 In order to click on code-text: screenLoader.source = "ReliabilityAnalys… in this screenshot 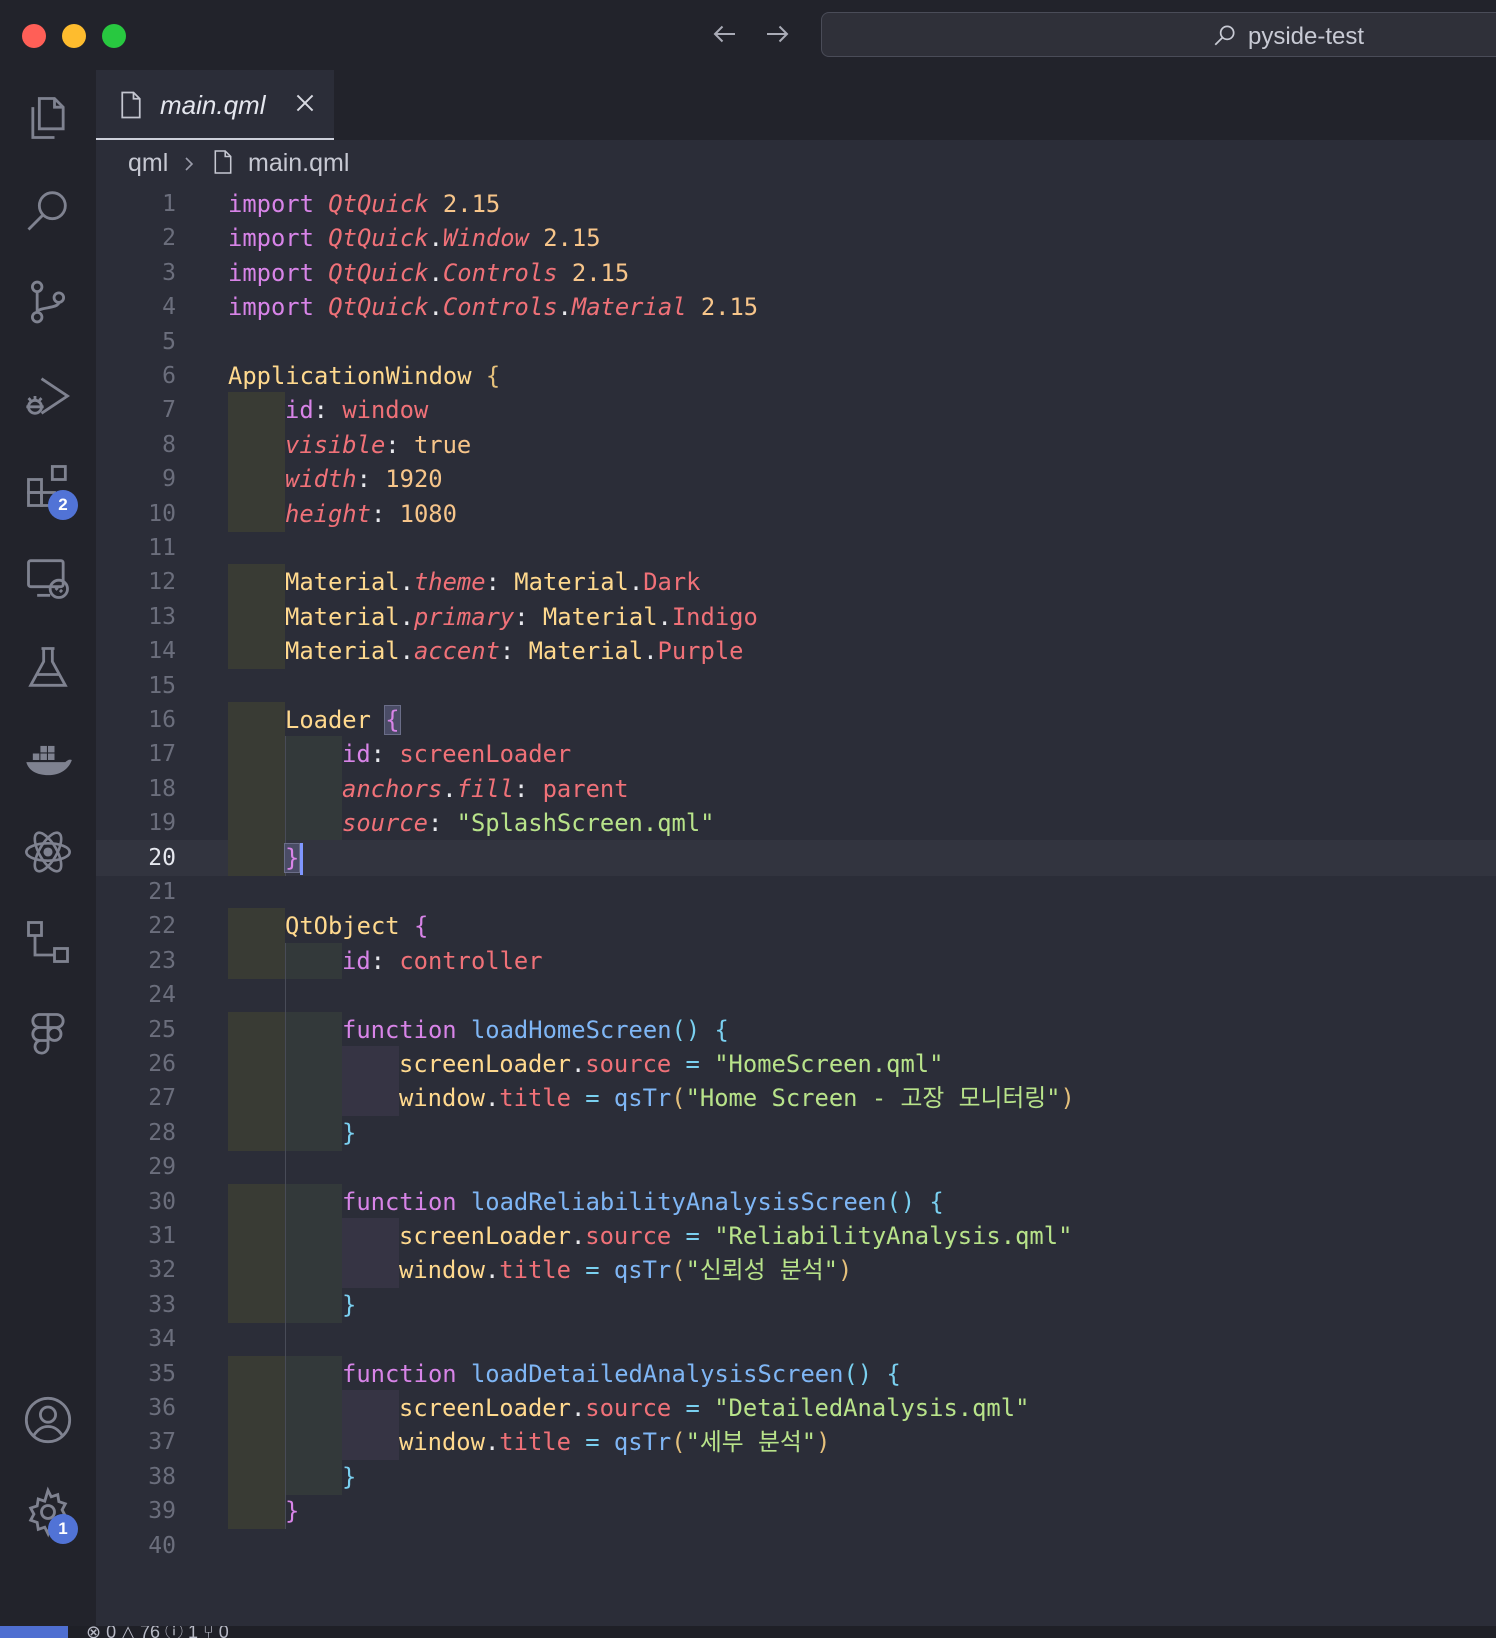, I will do `click(735, 1236)`.